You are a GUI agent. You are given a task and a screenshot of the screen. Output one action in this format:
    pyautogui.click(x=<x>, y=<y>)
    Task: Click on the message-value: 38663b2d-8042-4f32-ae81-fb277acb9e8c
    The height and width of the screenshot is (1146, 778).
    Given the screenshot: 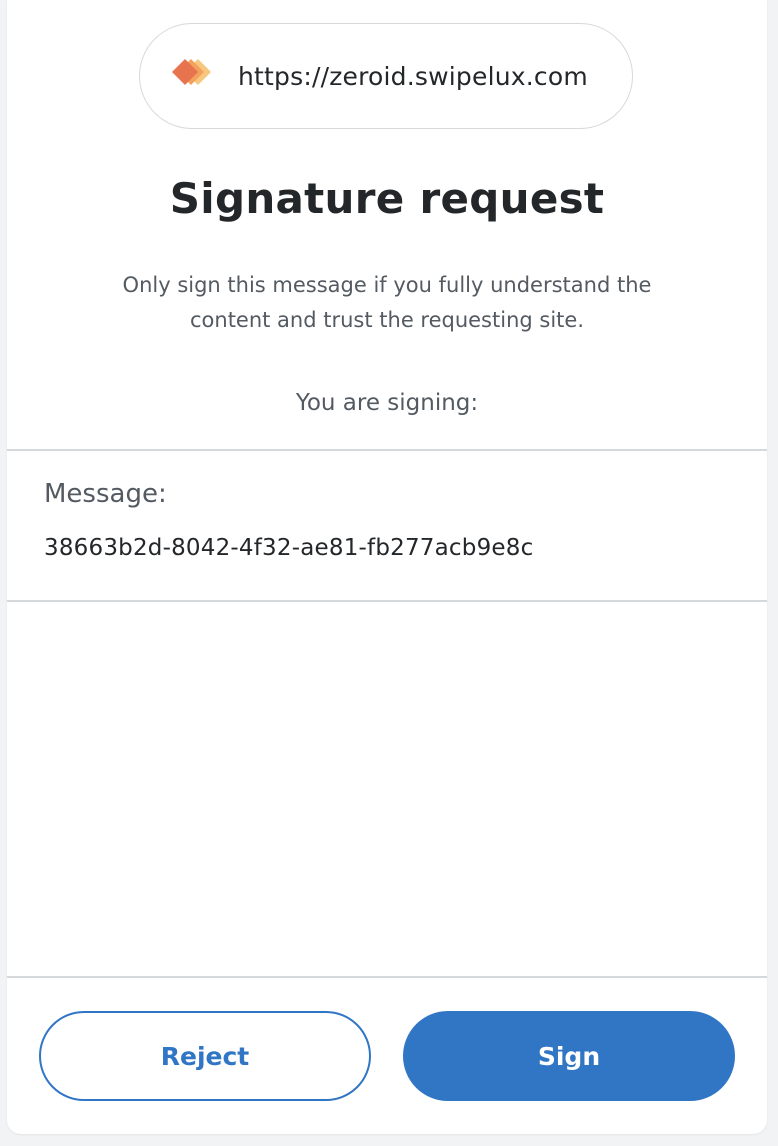 What is the action you would take?
    pyautogui.click(x=289, y=548)
    